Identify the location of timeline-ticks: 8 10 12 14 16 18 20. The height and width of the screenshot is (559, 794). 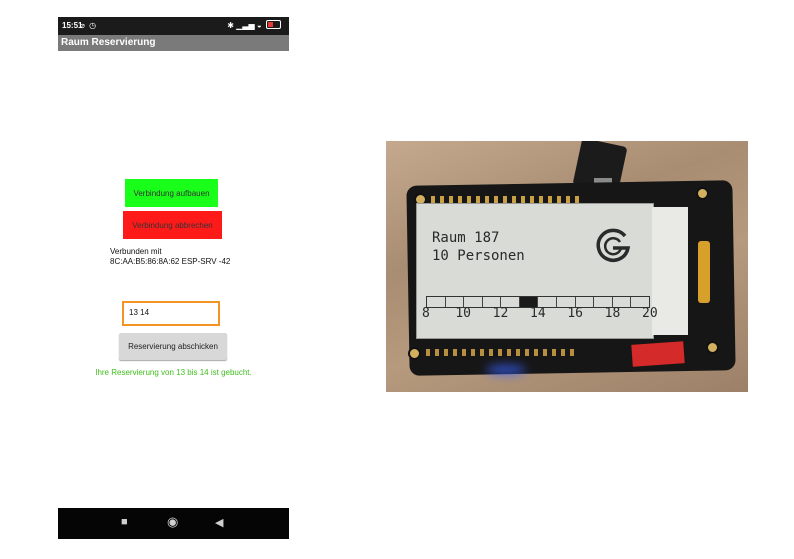
(539, 314).